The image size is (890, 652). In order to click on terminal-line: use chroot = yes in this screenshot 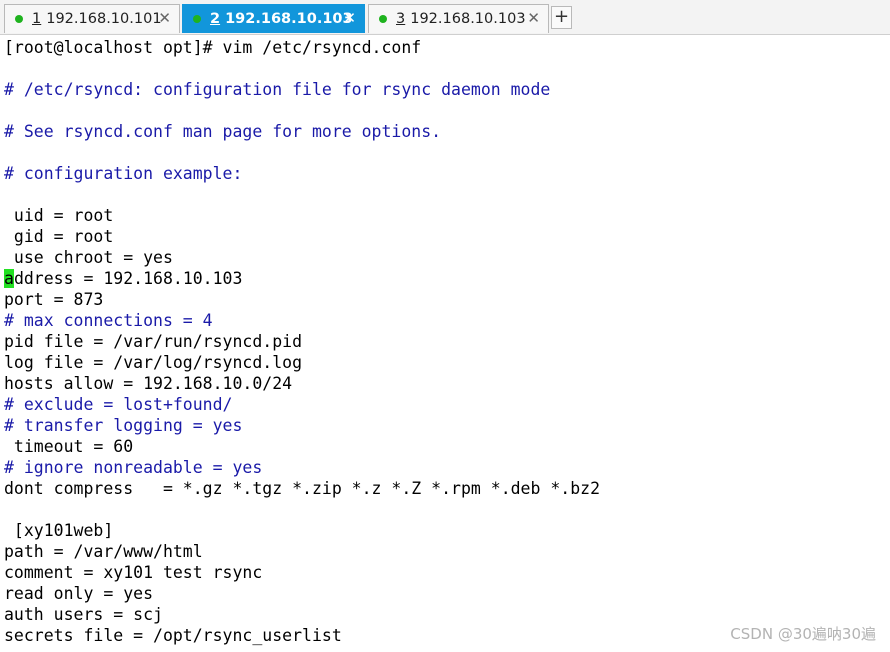, I will do `click(88, 257)`.